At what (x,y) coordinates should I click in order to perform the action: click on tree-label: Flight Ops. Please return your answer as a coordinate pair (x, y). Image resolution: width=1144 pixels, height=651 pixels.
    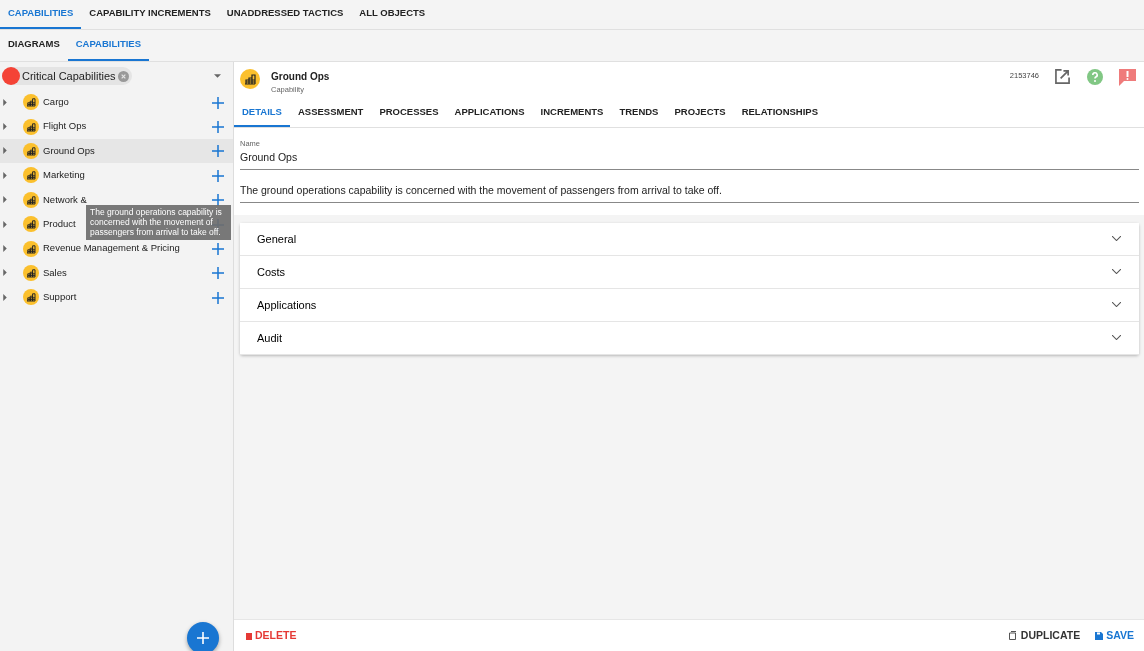
    Looking at the image, I should click on (65, 126).